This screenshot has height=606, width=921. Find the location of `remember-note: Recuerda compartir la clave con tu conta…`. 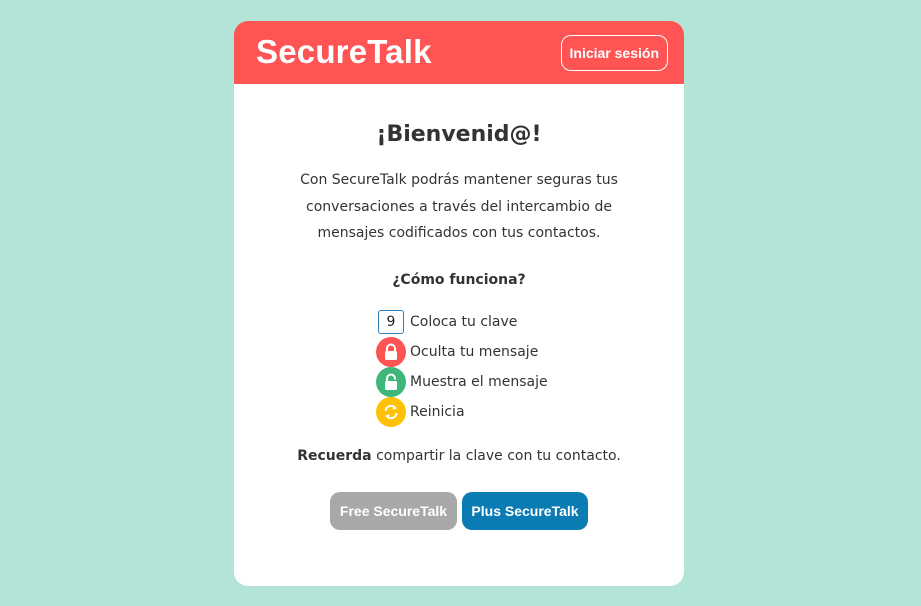

remember-note: Recuerda compartir la clave con tu conta… is located at coordinates (459, 456).